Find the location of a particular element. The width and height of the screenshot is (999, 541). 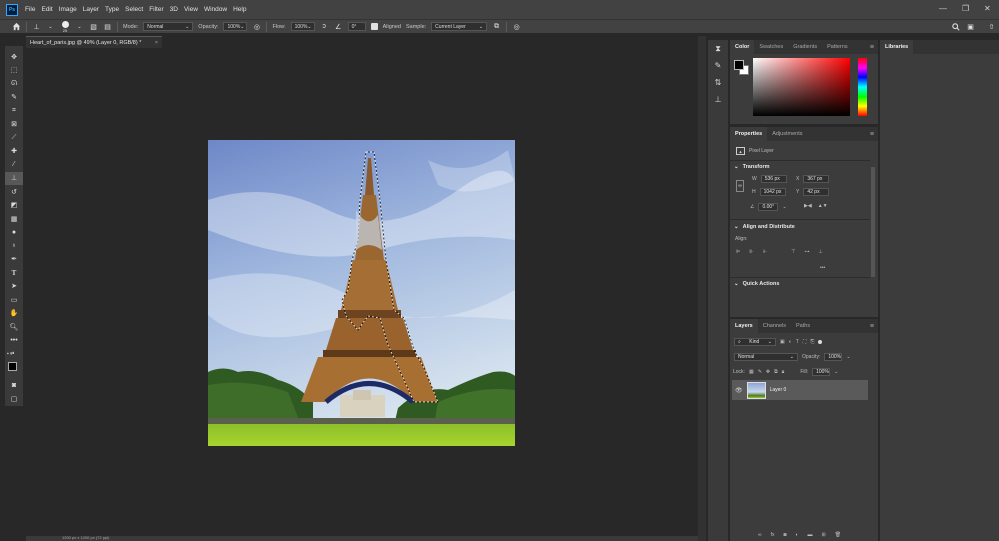

type-tool-icon: T is located at coordinates (14, 273).